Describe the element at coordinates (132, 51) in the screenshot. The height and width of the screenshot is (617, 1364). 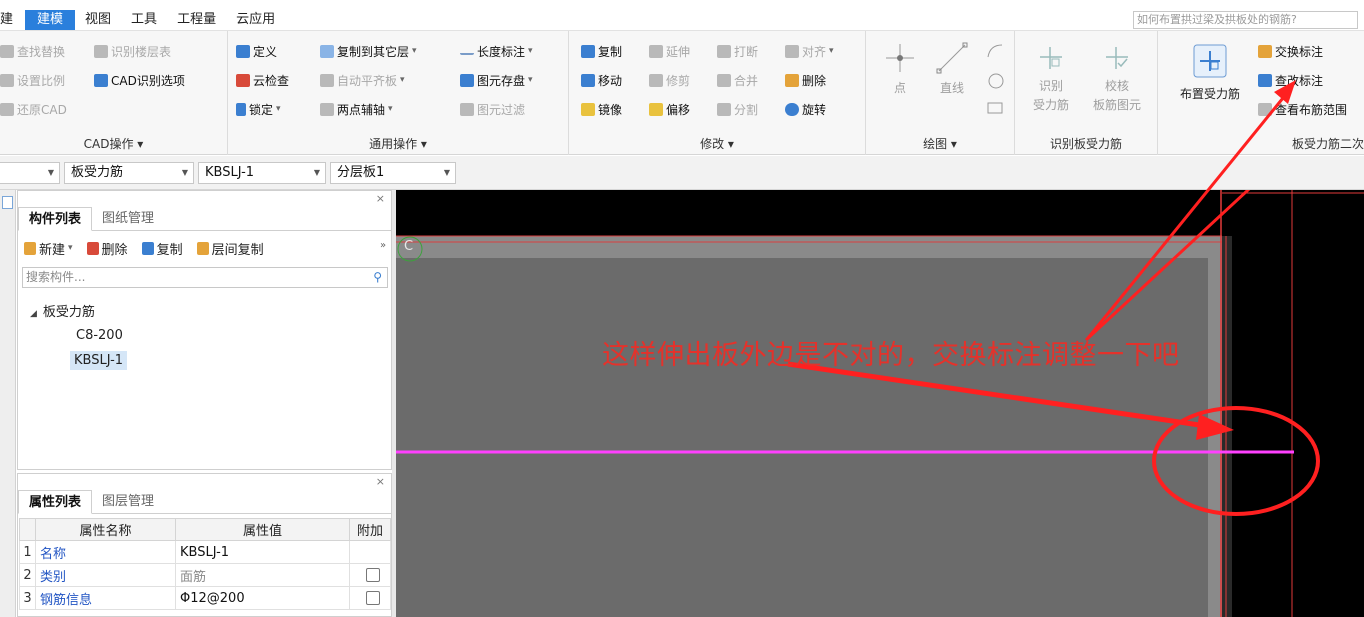
I see `identify-floor-table-button: 识别楼层表` at that location.